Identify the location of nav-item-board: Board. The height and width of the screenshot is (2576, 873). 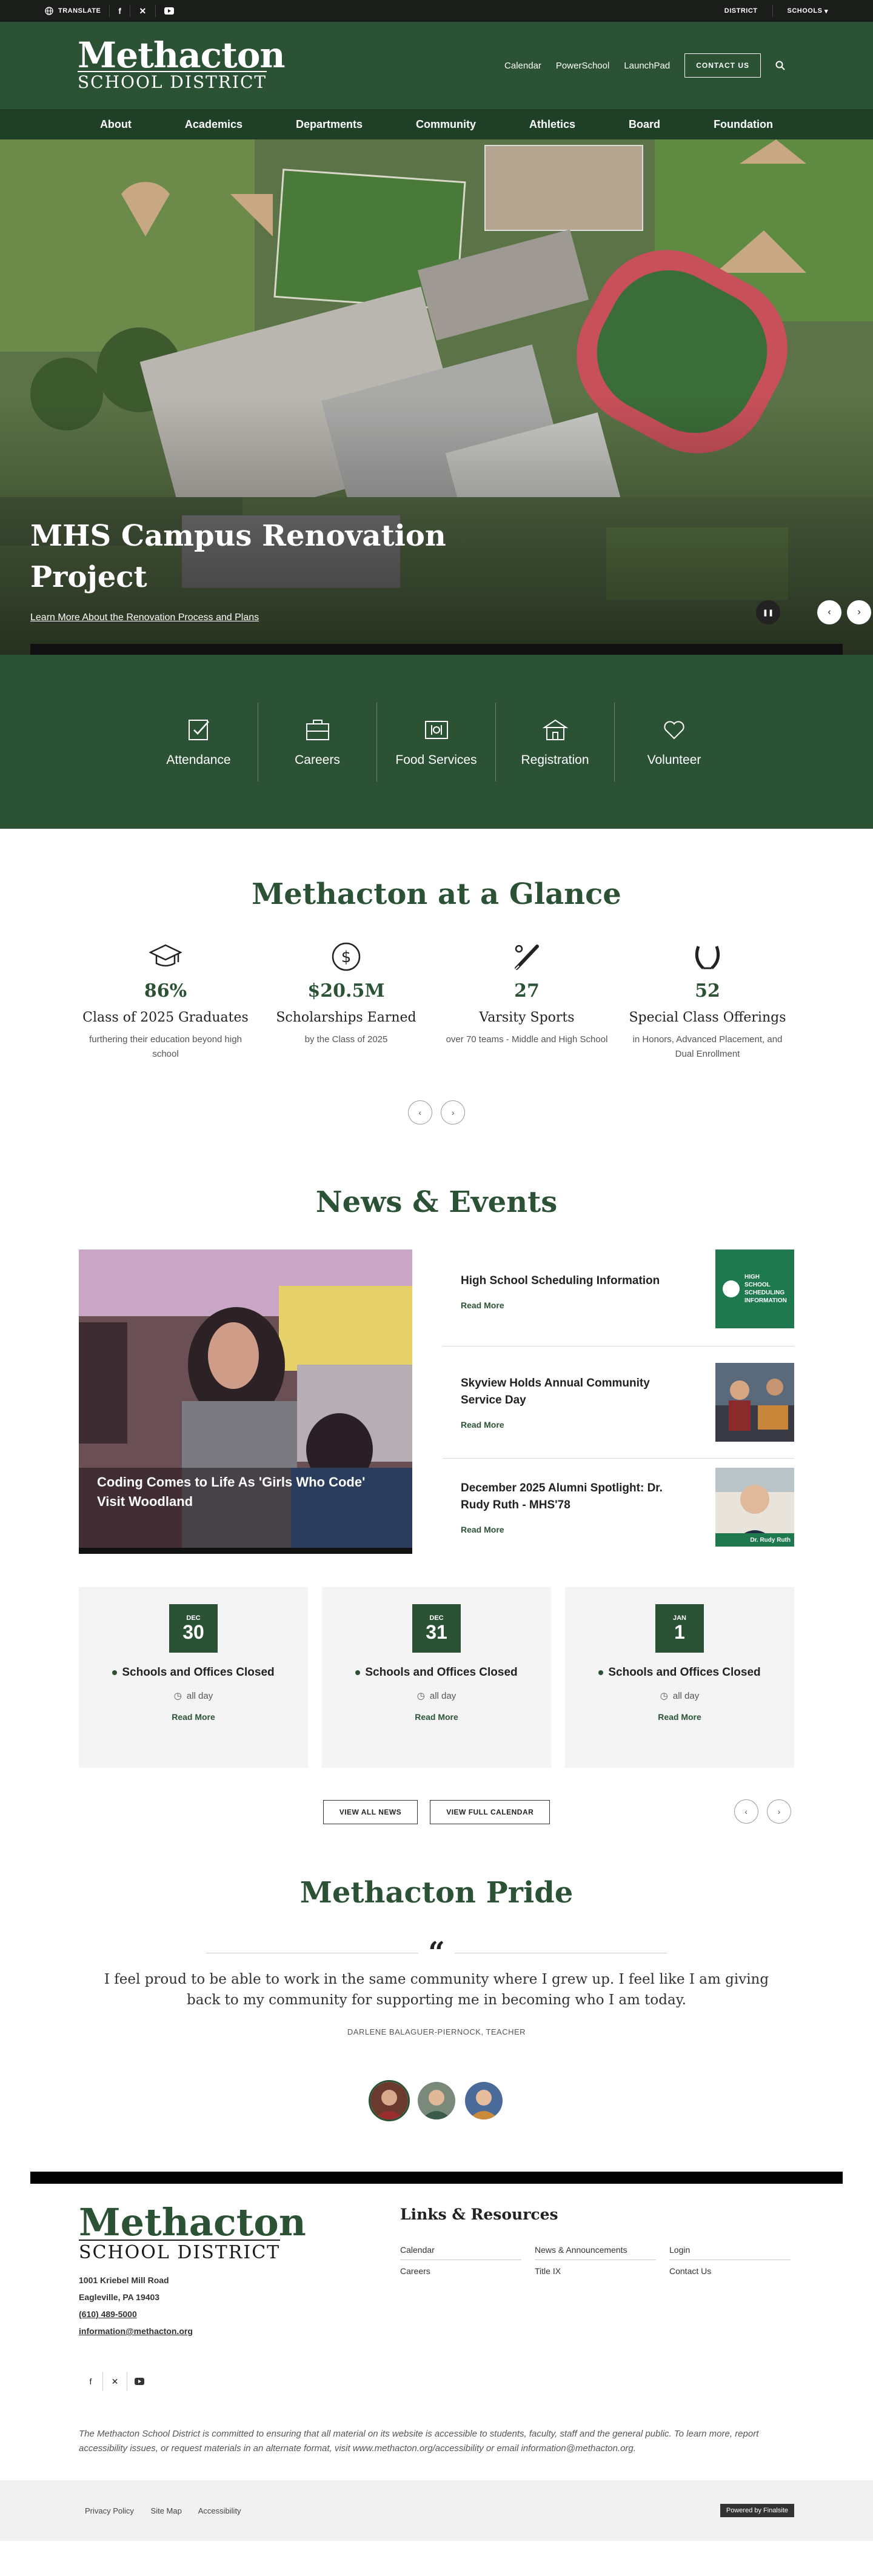
(644, 124).